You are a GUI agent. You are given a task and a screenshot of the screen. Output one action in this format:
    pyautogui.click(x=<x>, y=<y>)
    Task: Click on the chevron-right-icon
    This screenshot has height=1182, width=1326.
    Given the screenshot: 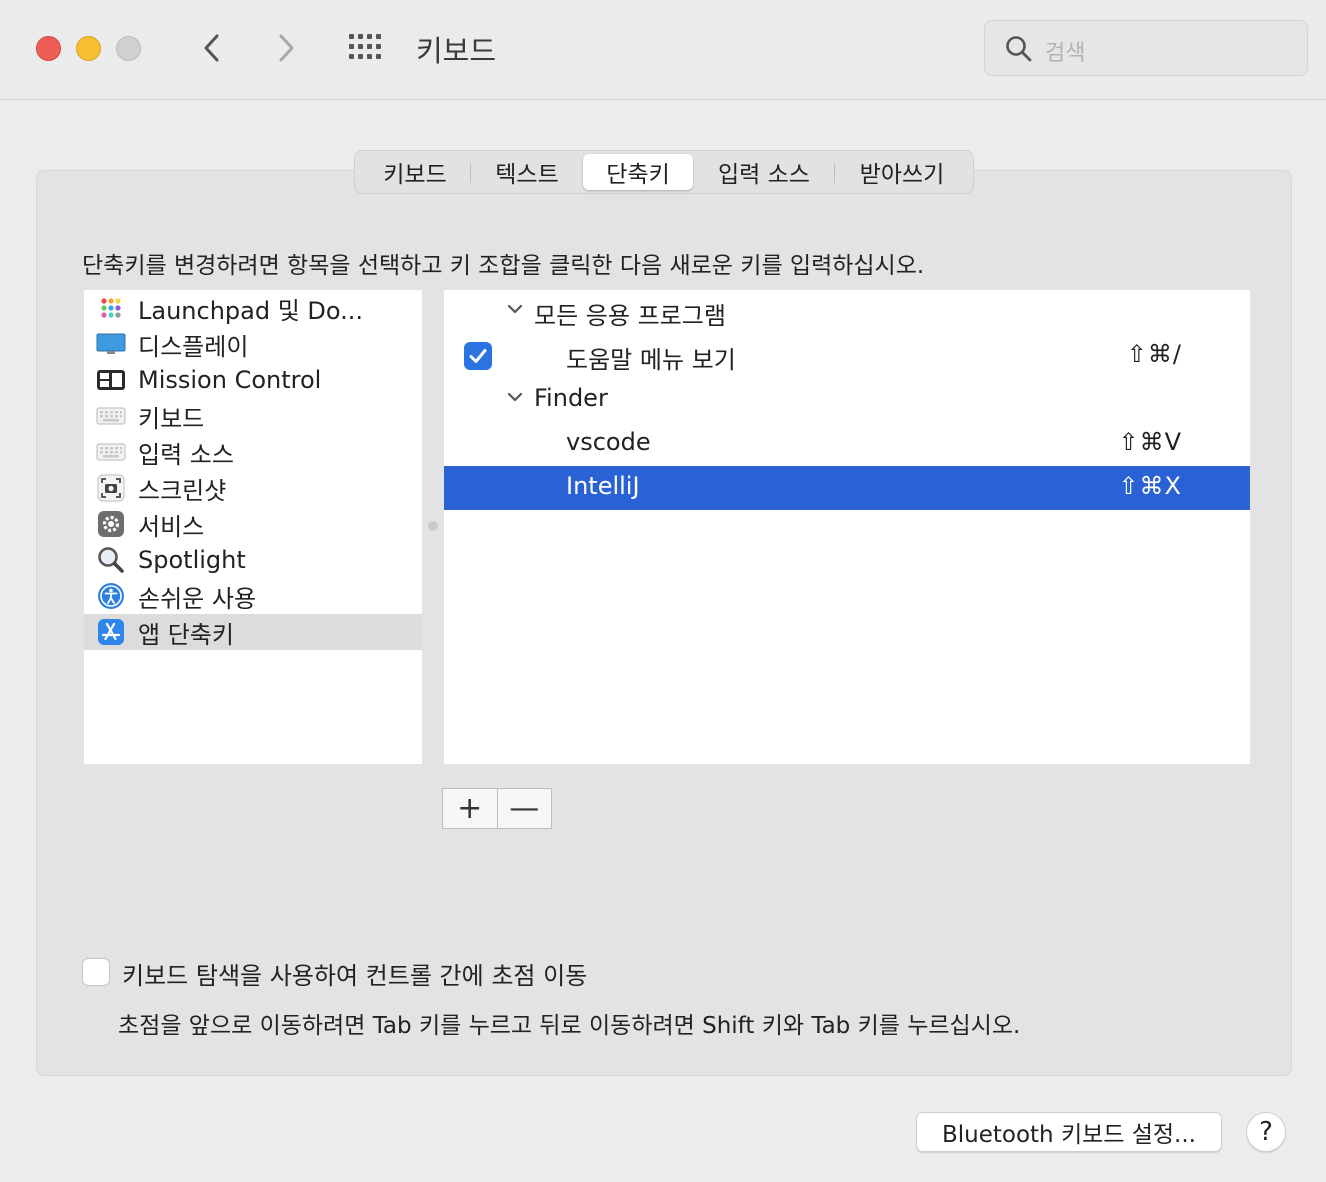 What is the action you would take?
    pyautogui.click(x=286, y=48)
    